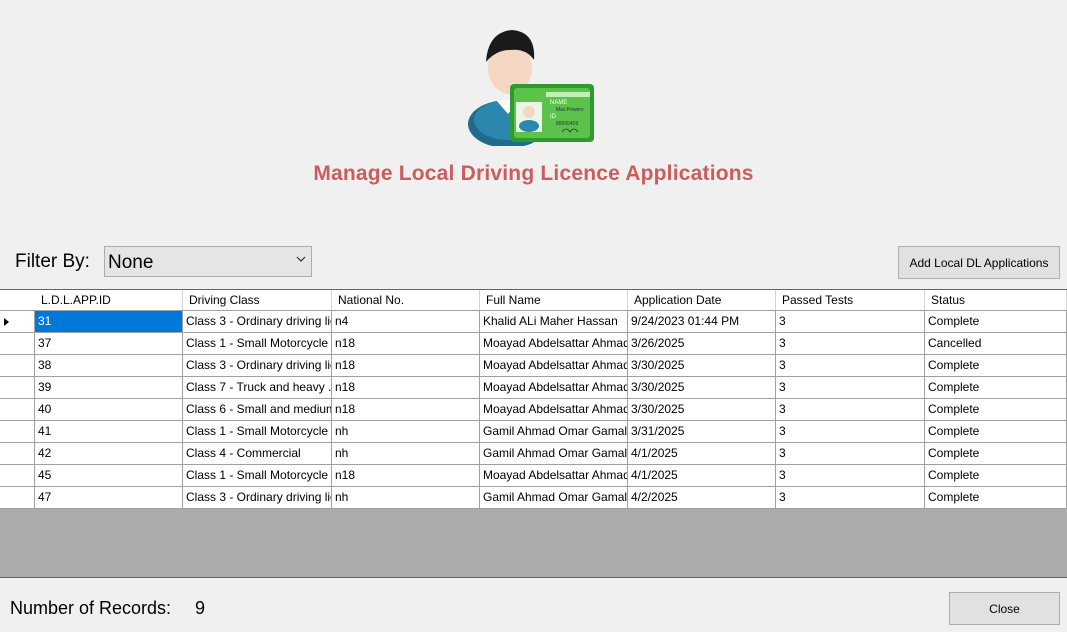 This screenshot has height=632, width=1067. Describe the element at coordinates (131, 262) in the screenshot. I see `filter-selected-value: None` at that location.